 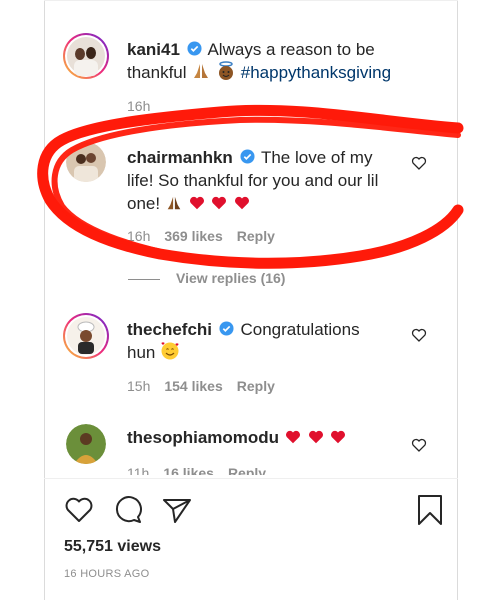 What do you see at coordinates (144, 279) in the screenshot?
I see `view-replies-line` at bounding box center [144, 279].